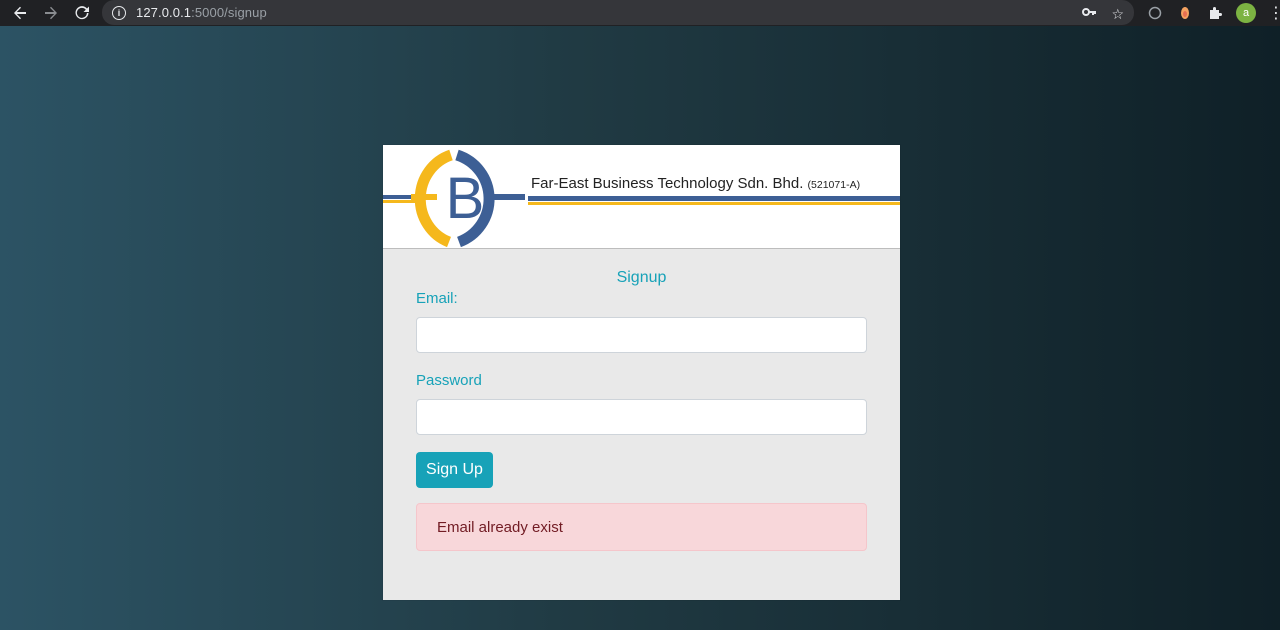 The height and width of the screenshot is (630, 1280). What do you see at coordinates (618, 12) in the screenshot?
I see `address-bar: i 127.0.0.1:5000/signup ☆` at bounding box center [618, 12].